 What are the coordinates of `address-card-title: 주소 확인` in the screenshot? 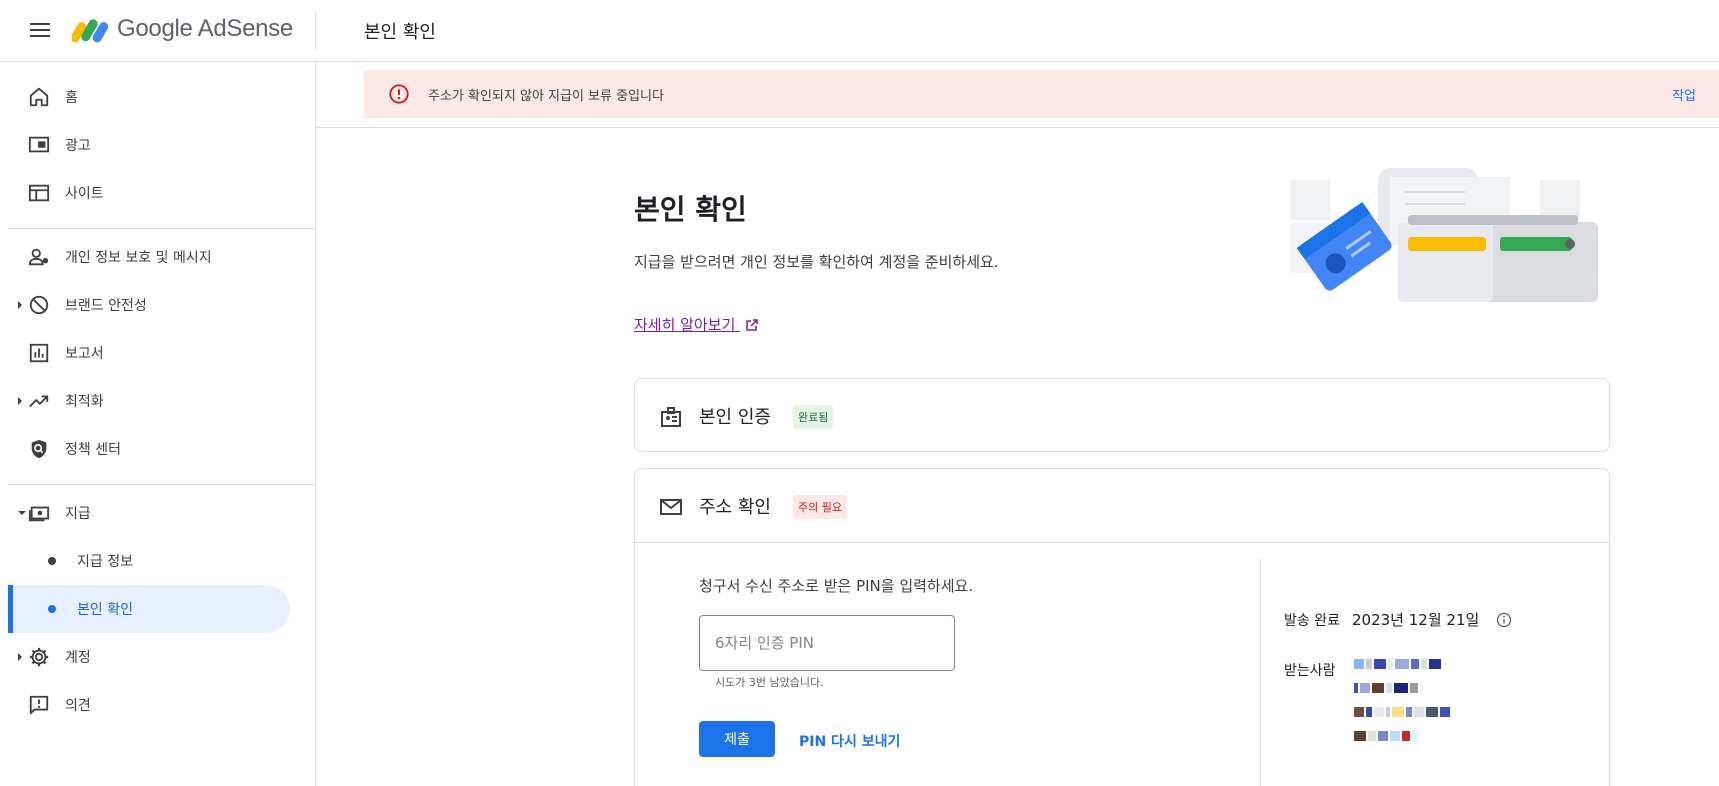 It's located at (735, 507).